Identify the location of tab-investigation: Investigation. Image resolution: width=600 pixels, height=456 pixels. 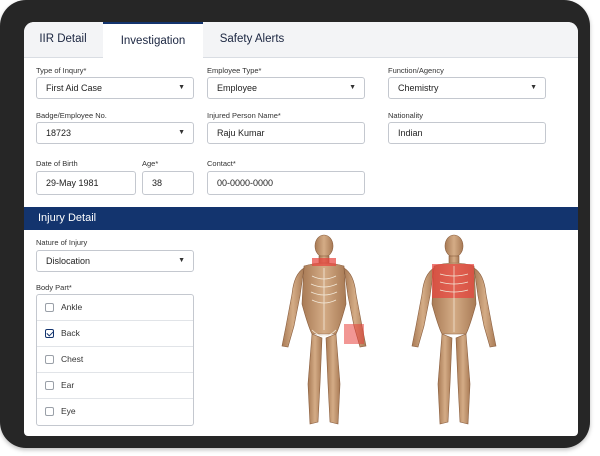
(153, 41).